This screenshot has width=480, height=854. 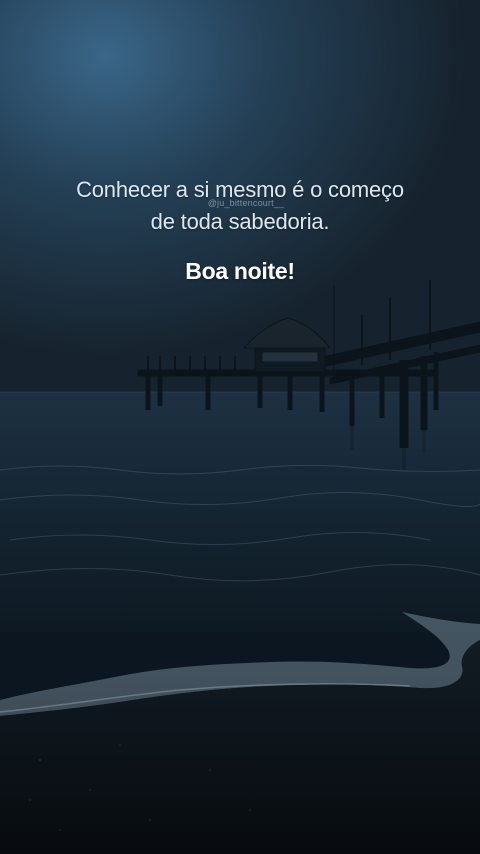 What do you see at coordinates (246, 203) in the screenshot?
I see `watermark-handle: @ju_bittencourt__` at bounding box center [246, 203].